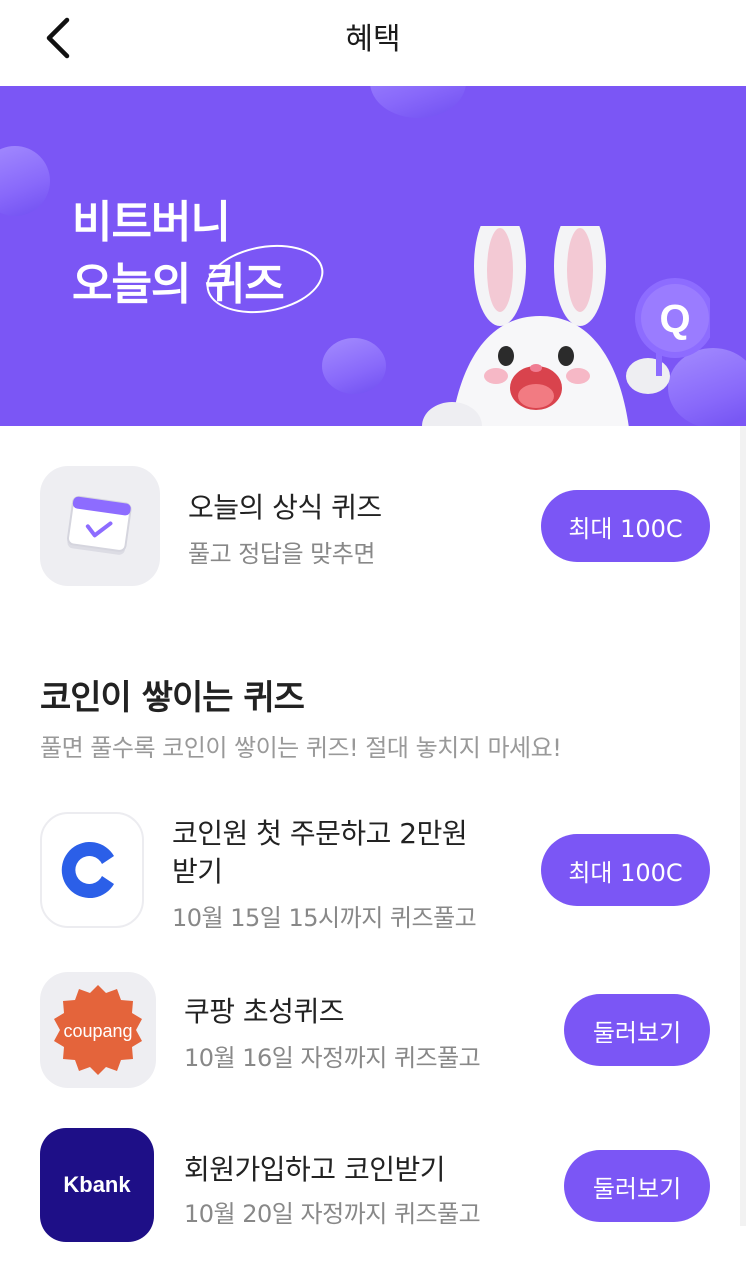 The image size is (746, 1279). What do you see at coordinates (375, 1188) in the screenshot?
I see `quiz-item-kbank: Kbank 회원가입하고 코인받기 10월 20일 자정까지 퀴즈풀고 둘러보기` at bounding box center [375, 1188].